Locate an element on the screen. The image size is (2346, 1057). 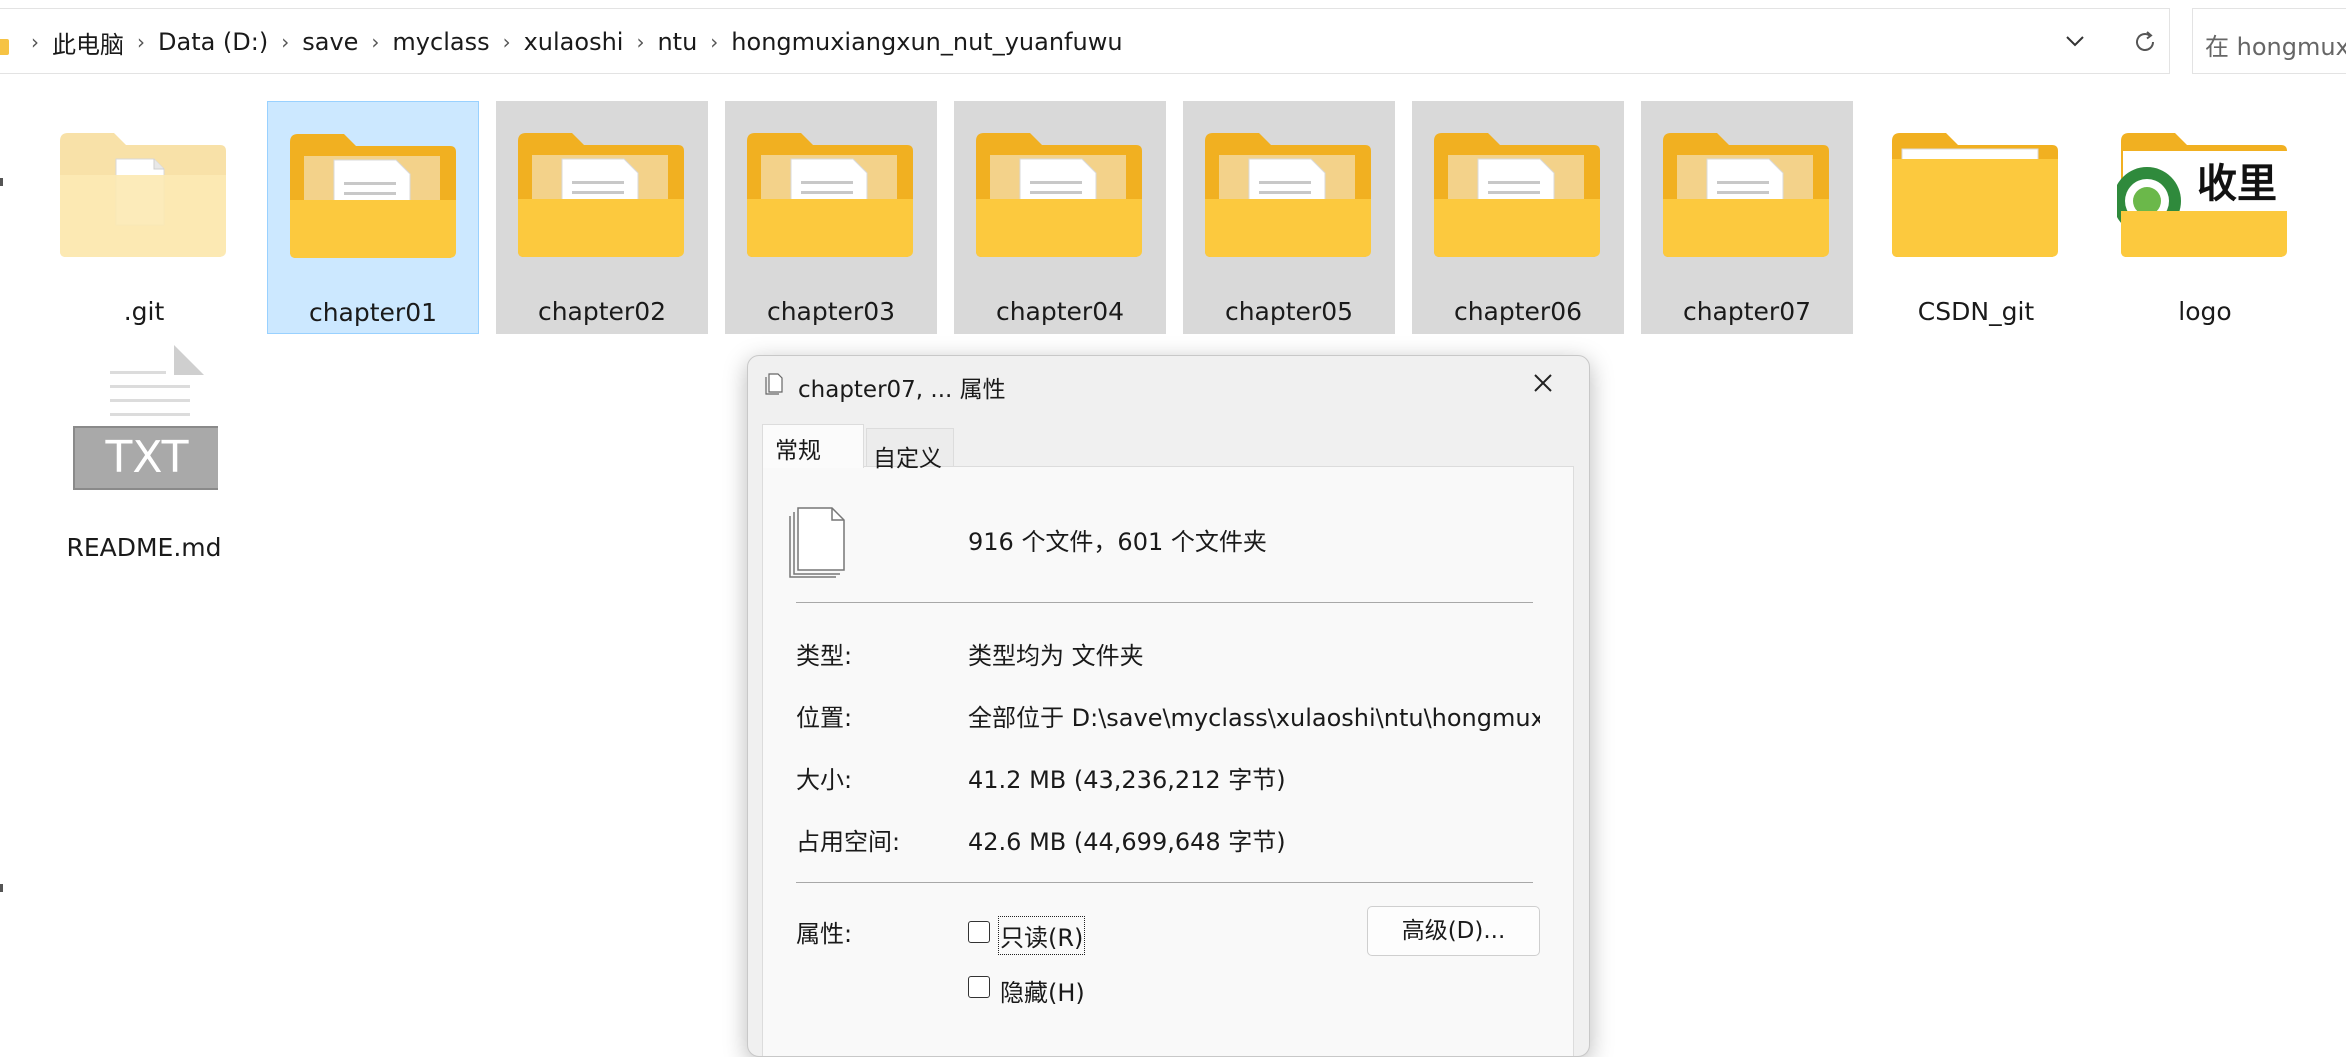
file-name: chapter03 is located at coordinates (831, 311).